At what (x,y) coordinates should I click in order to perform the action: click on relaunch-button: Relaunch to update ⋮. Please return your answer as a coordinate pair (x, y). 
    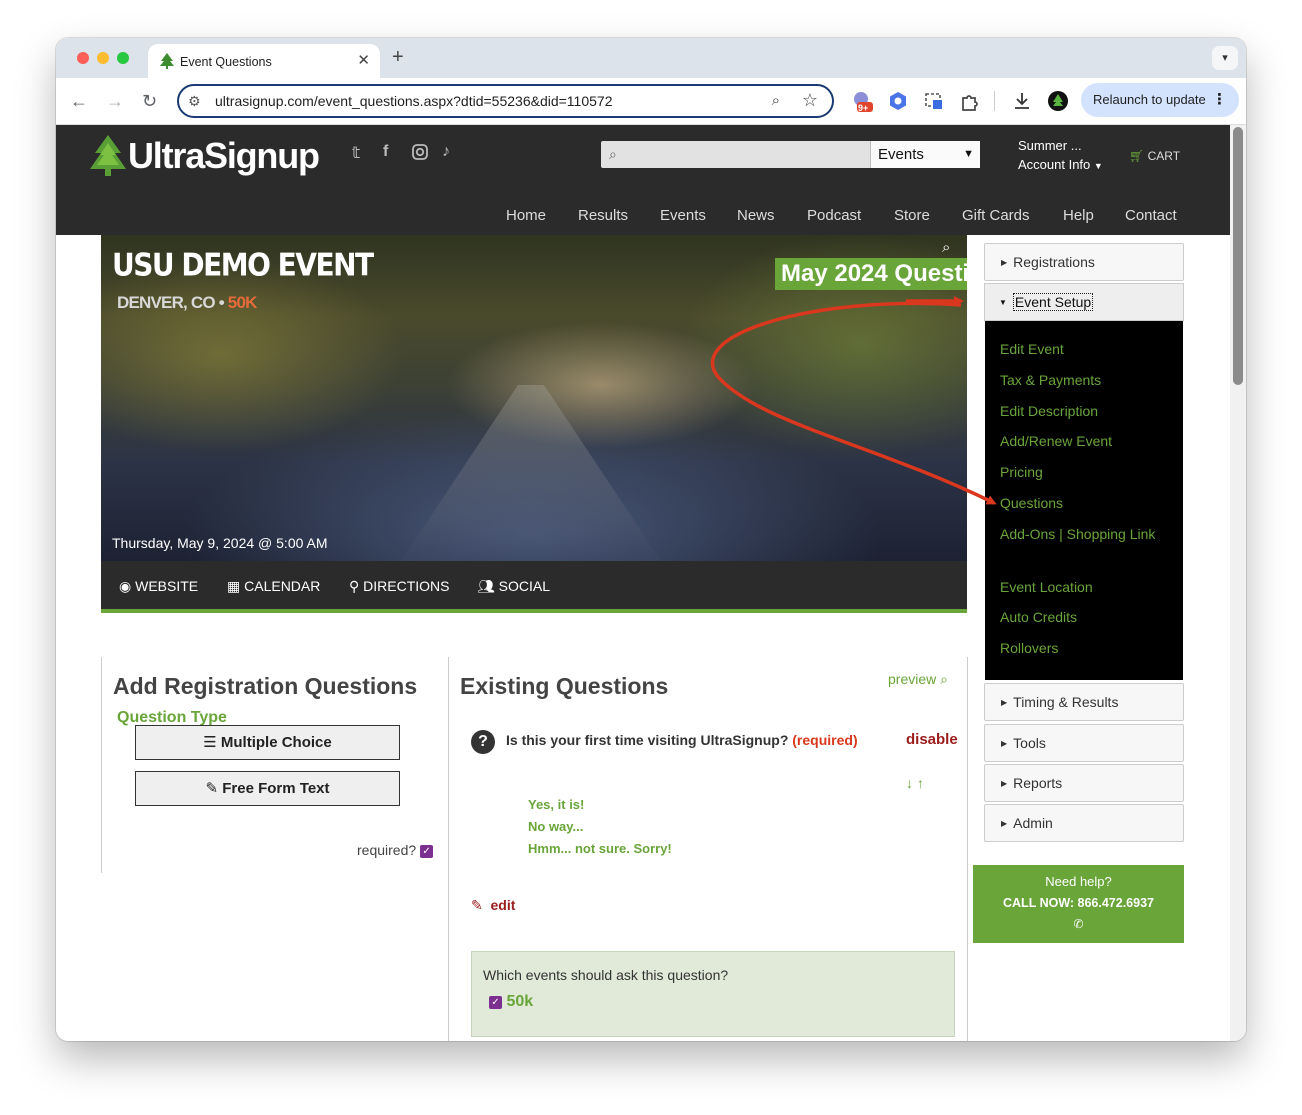
    Looking at the image, I should click on (1160, 100).